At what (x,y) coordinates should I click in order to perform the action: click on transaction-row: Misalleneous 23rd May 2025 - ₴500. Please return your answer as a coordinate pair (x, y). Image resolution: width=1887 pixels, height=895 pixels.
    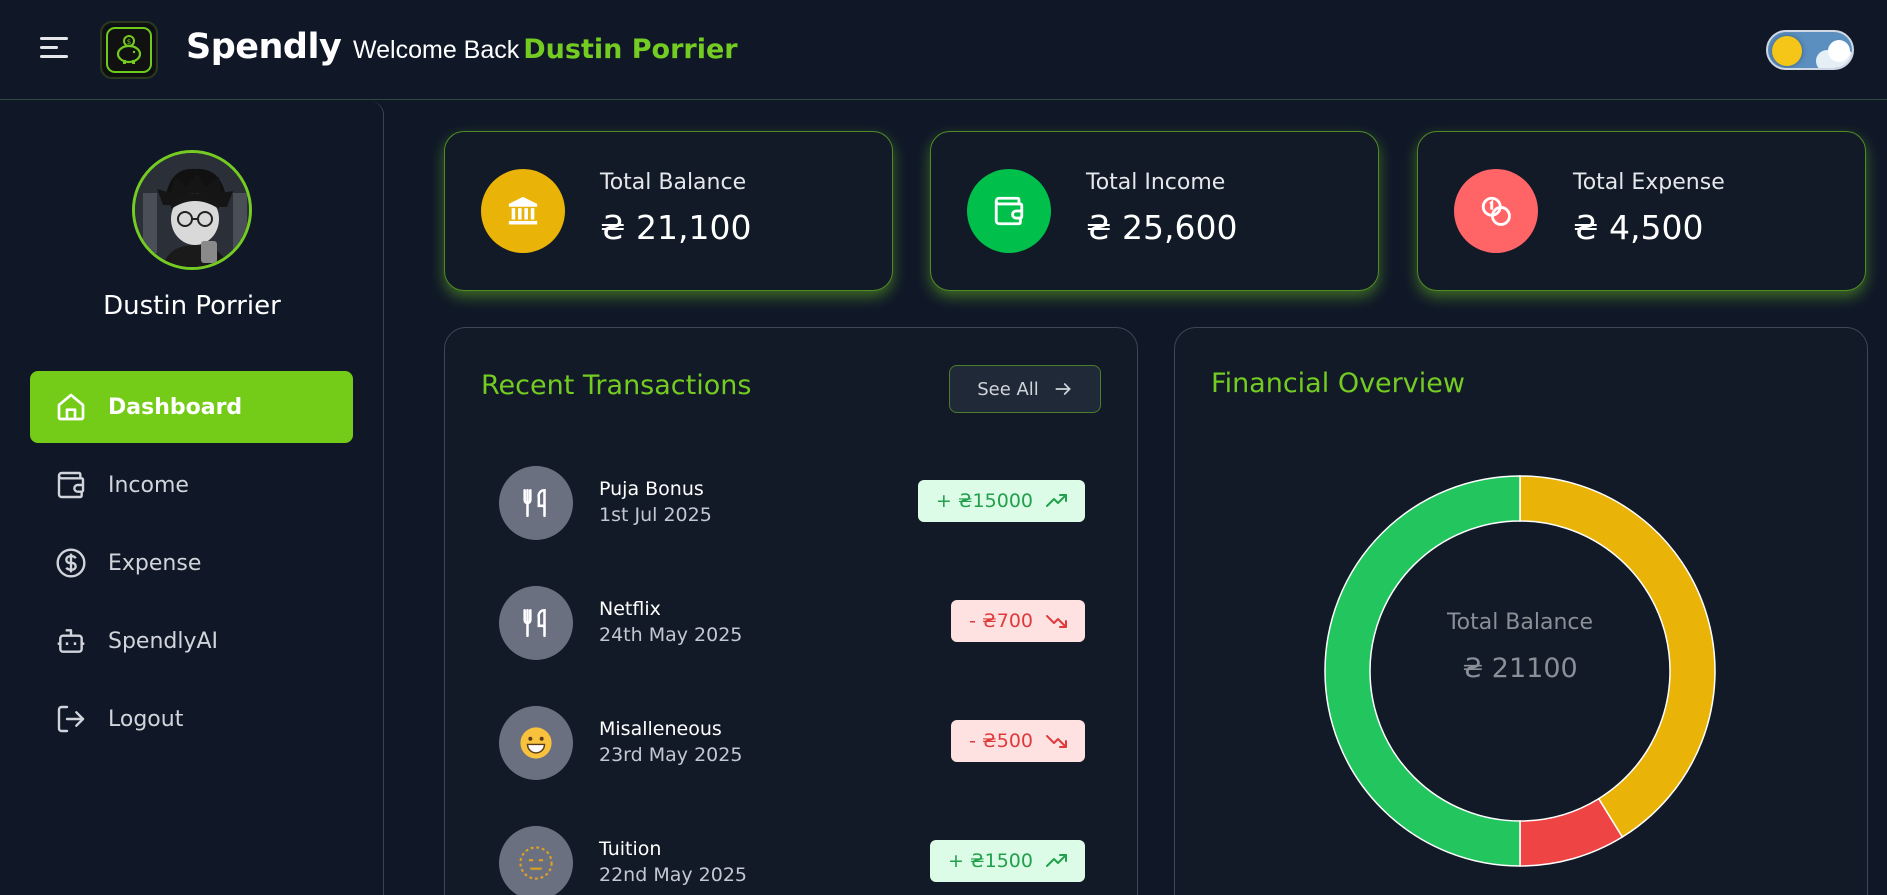
    Looking at the image, I should click on (792, 743).